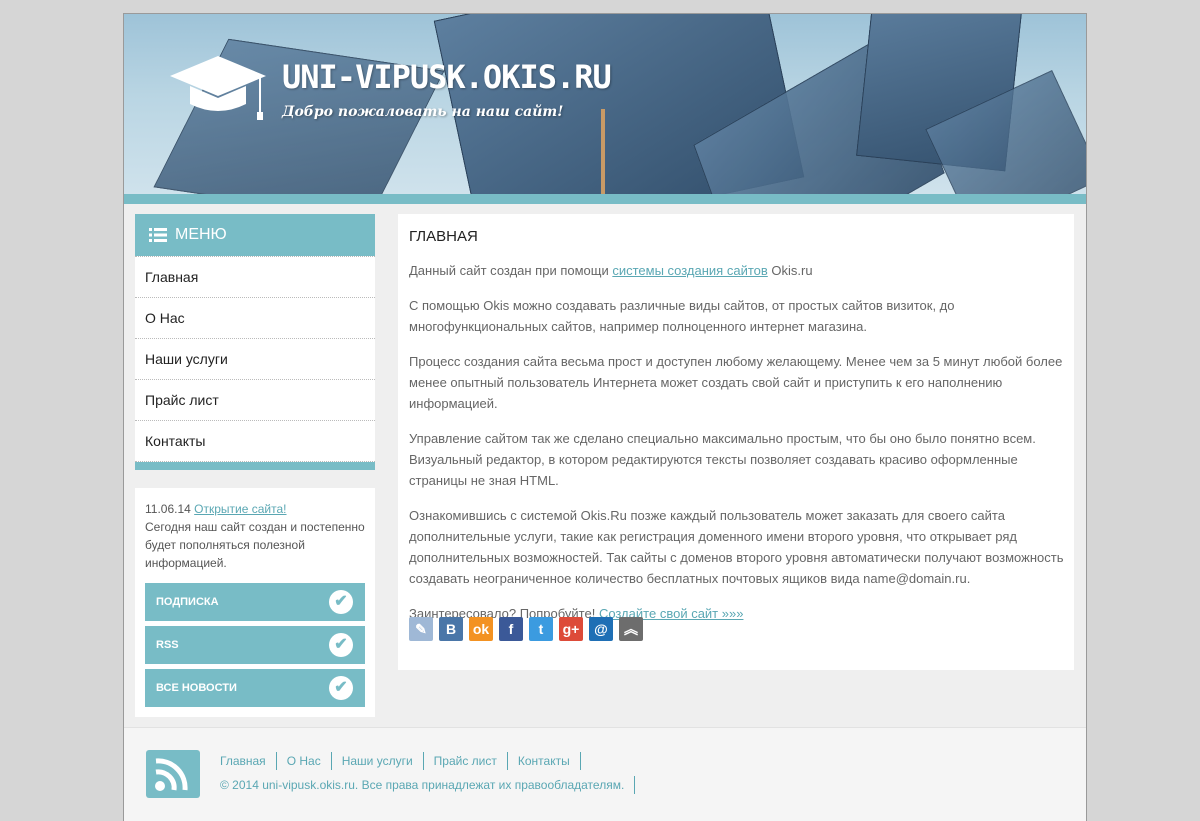  I want to click on all-news-label: ВСЕ НОВОСТИ, so click(196, 688).